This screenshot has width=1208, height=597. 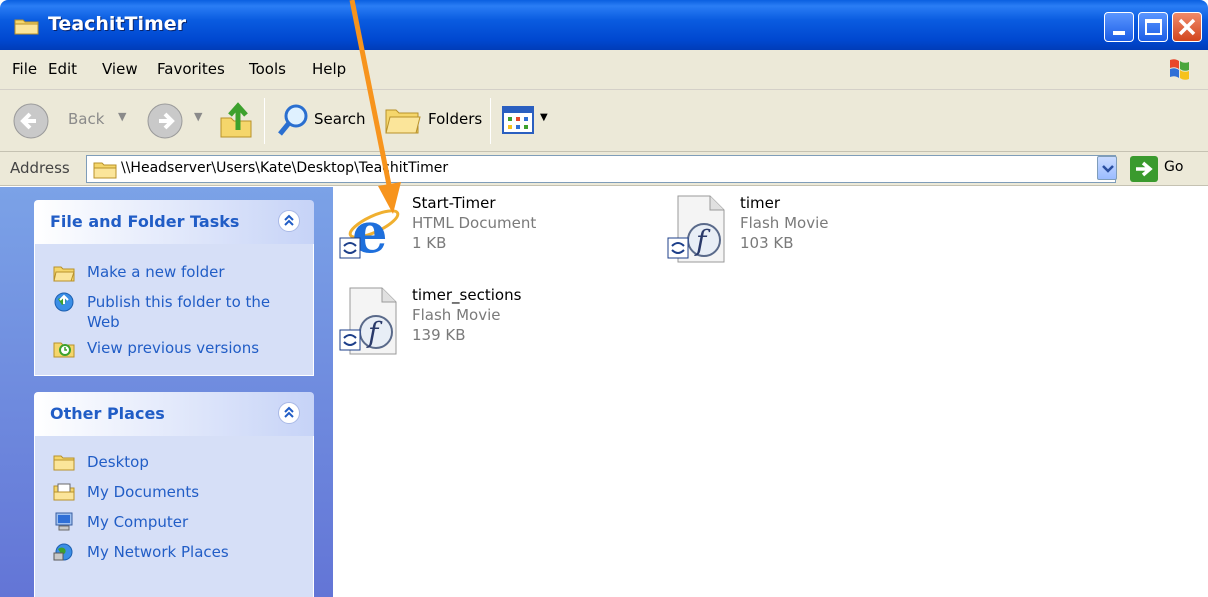 I want to click on up-folder-button, so click(x=238, y=121).